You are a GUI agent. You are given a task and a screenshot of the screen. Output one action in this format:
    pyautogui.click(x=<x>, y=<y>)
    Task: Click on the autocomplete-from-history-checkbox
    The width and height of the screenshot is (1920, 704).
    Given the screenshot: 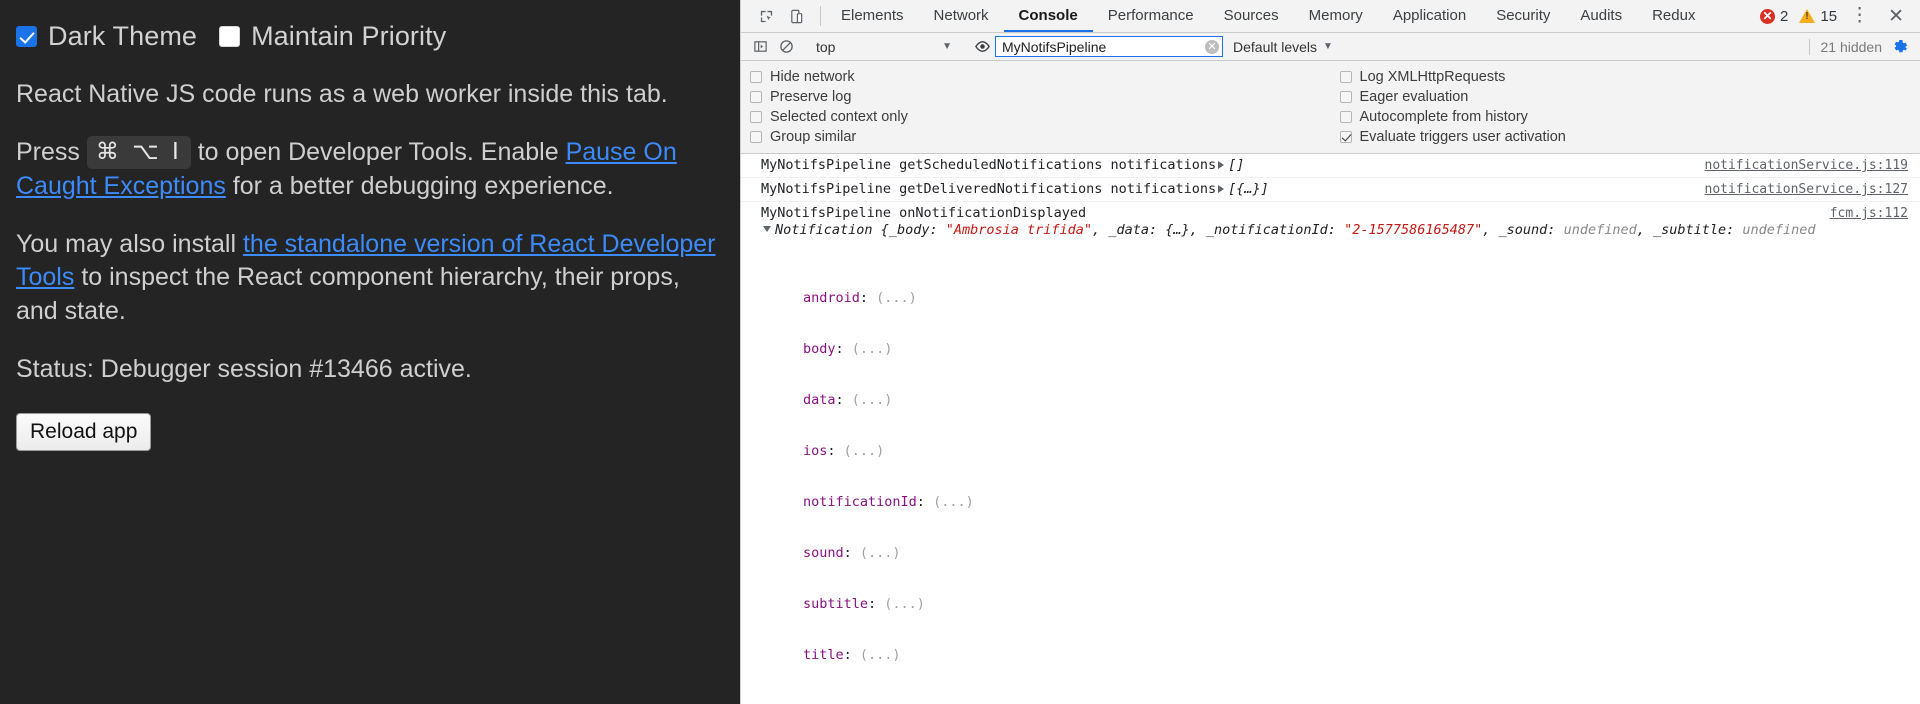 What is the action you would take?
    pyautogui.click(x=1345, y=116)
    